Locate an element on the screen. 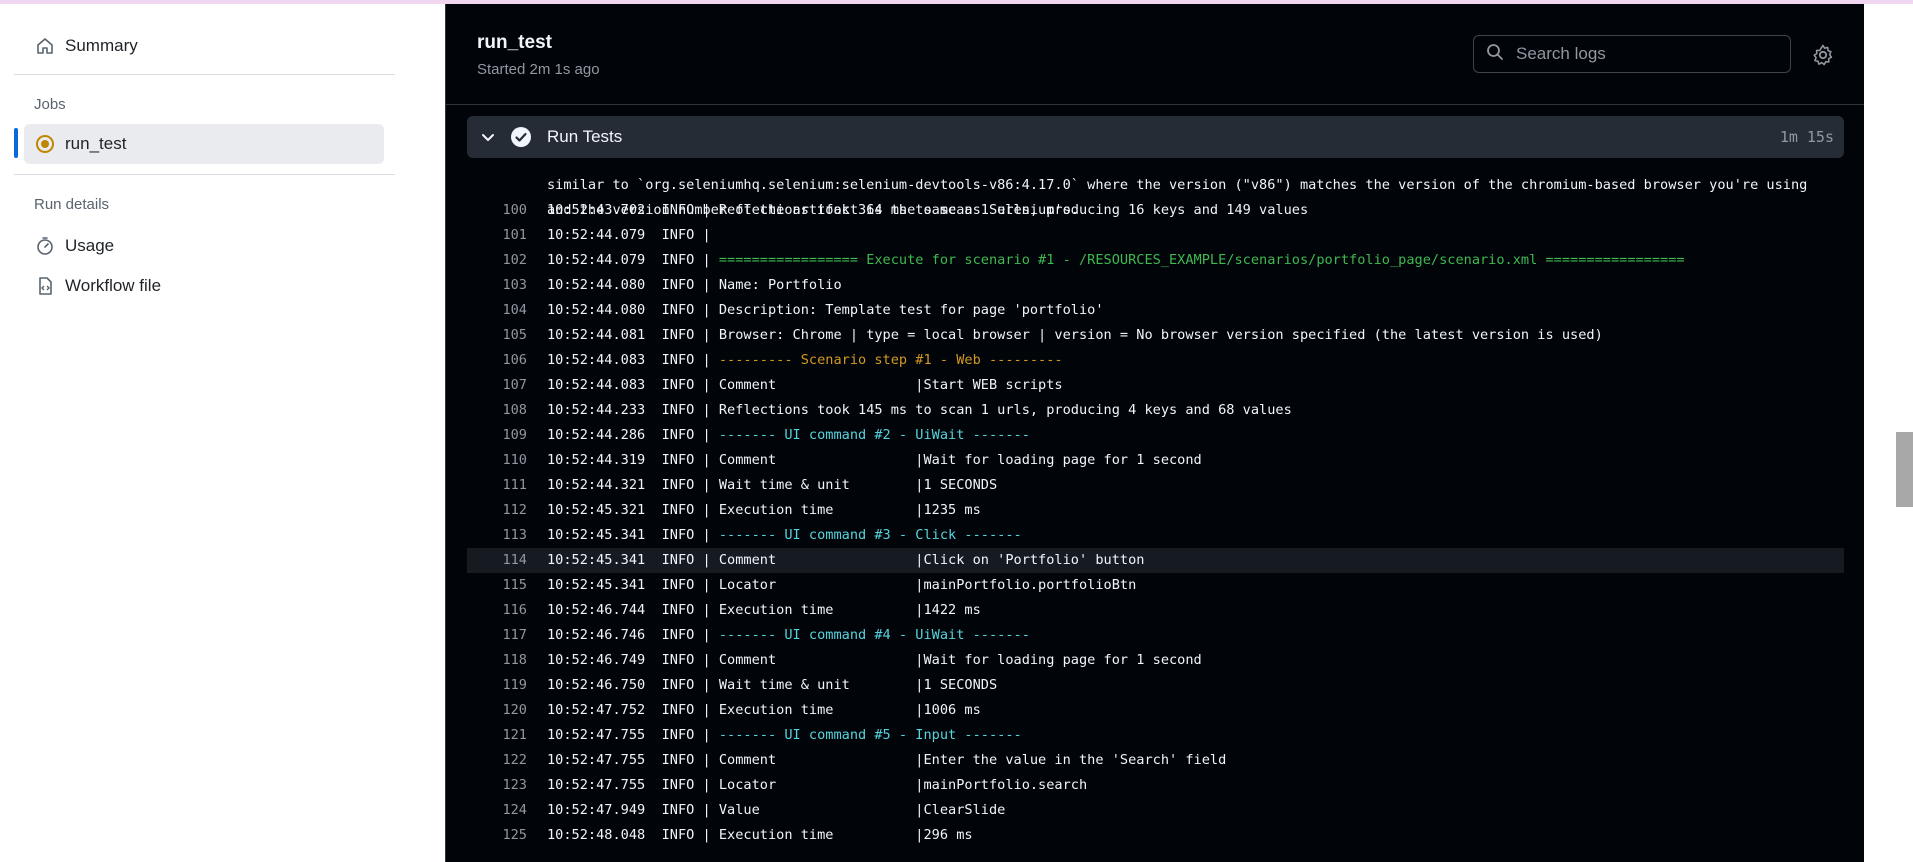 The width and height of the screenshot is (1913, 862). line-number: 108 is located at coordinates (497, 410).